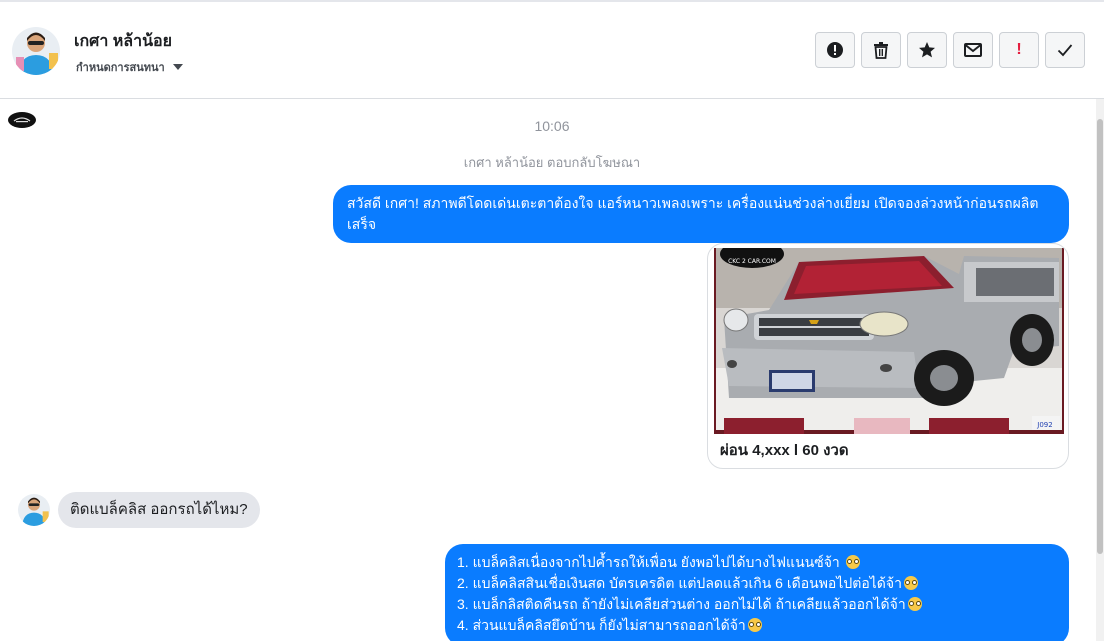  Describe the element at coordinates (120, 68) in the screenshot. I see `assign-conversation-label: กำหนดการสนทนา` at that location.